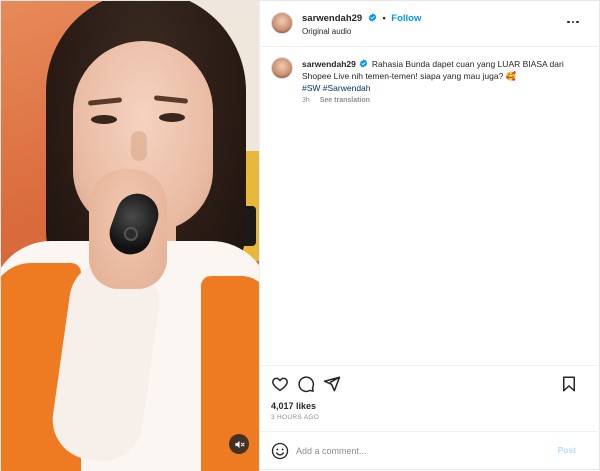 This screenshot has height=471, width=600. What do you see at coordinates (332, 384) in the screenshot?
I see `send-icon` at bounding box center [332, 384].